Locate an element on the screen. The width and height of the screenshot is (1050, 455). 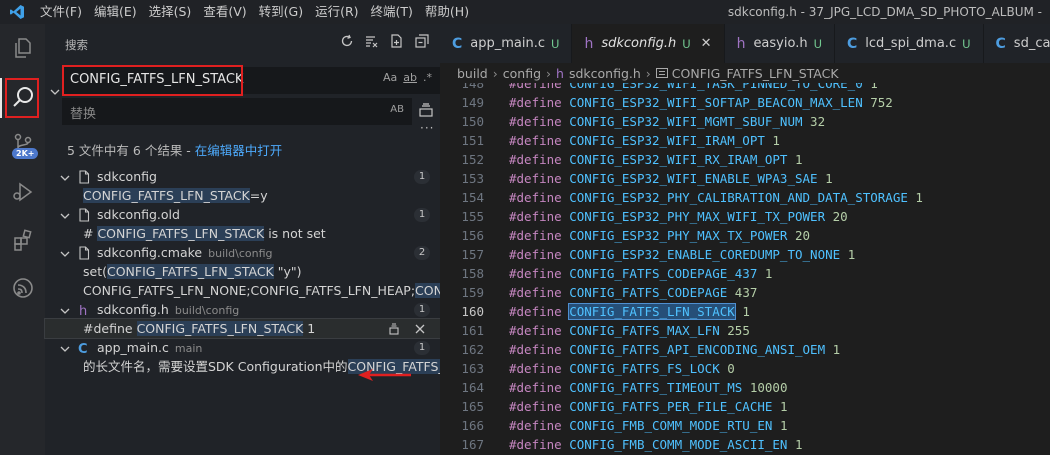
match-case-toggle: Aa is located at coordinates (390, 77).